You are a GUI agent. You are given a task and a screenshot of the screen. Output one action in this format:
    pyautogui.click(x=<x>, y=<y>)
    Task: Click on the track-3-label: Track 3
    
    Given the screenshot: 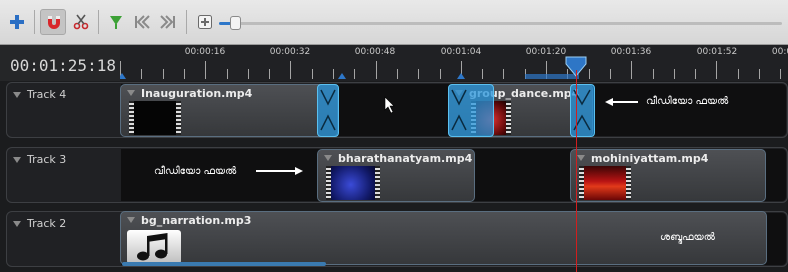 What is the action you would take?
    pyautogui.click(x=39, y=159)
    